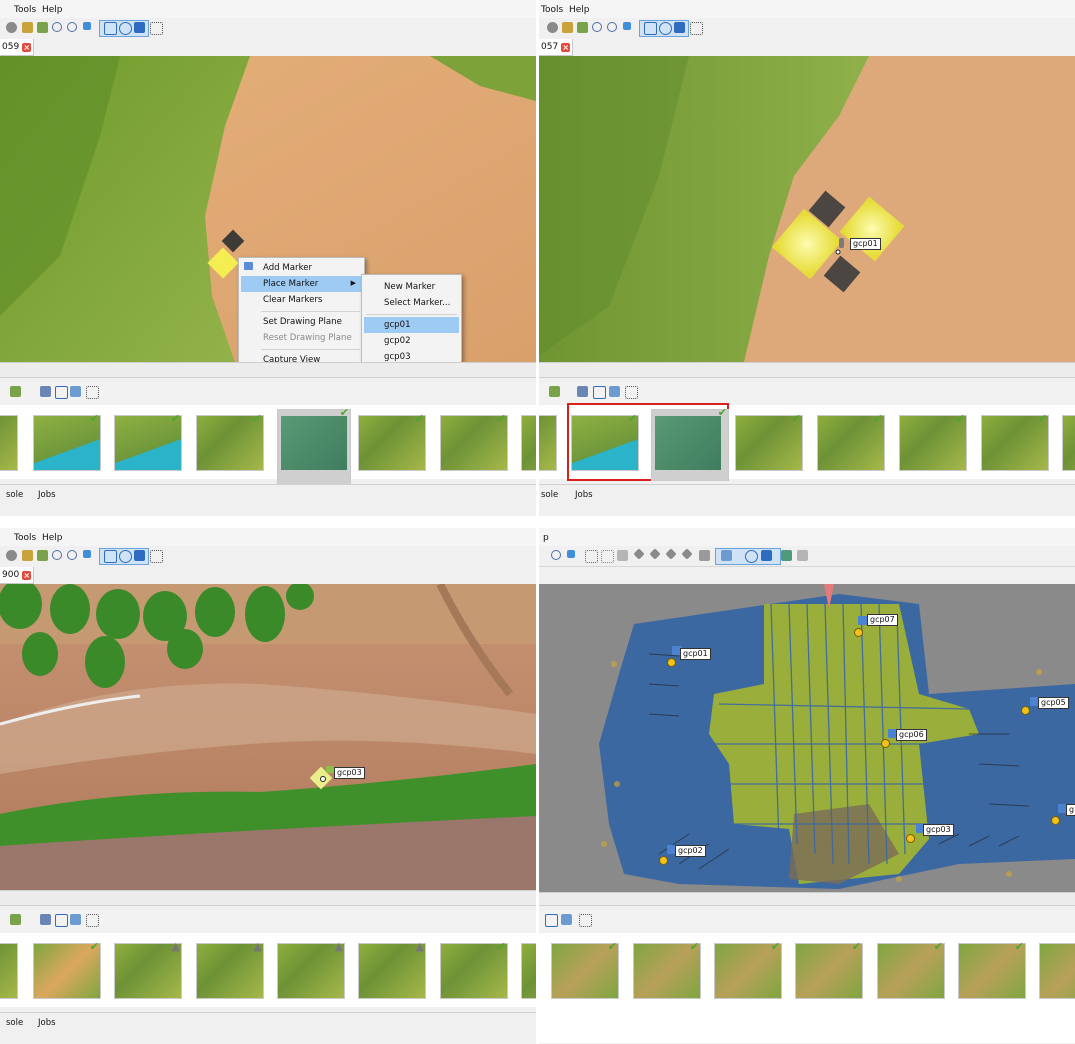 Image resolution: width=1075 pixels, height=1044 pixels. Describe the element at coordinates (57, 555) in the screenshot. I see `zoom-in-icon` at that location.